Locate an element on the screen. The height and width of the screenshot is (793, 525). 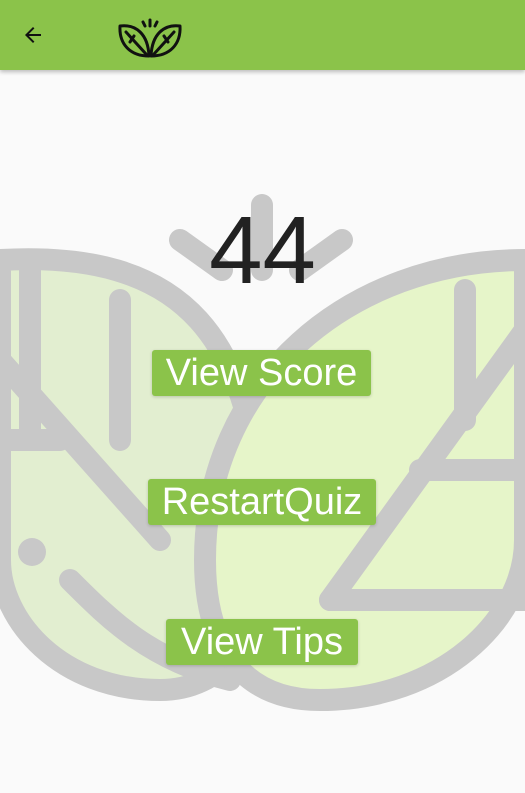
app-bar is located at coordinates (262, 35).